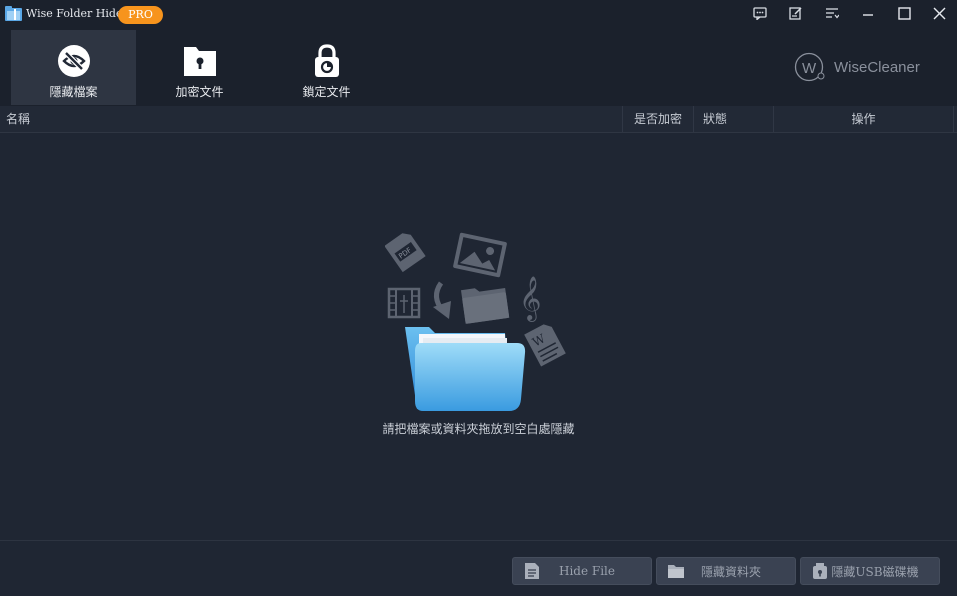 The image size is (957, 596). I want to click on hide-usb-label: 隱藏USB磁碟機, so click(875, 571).